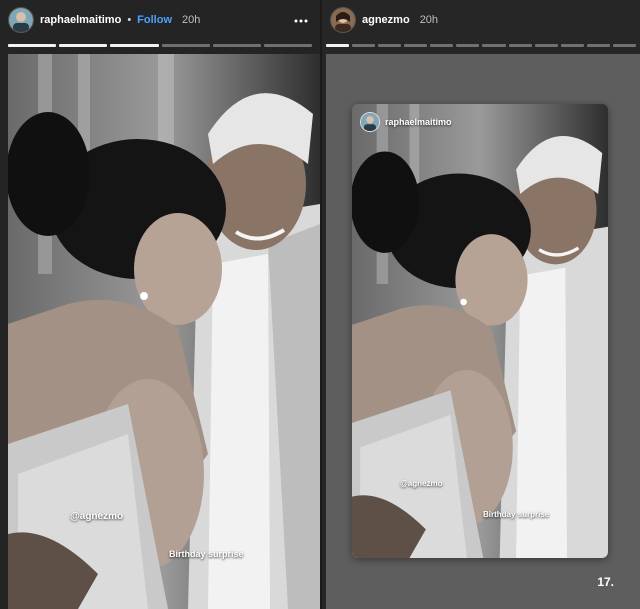 The width and height of the screenshot is (640, 609). I want to click on embedded-username-link: raphaelmaitimo, so click(418, 122).